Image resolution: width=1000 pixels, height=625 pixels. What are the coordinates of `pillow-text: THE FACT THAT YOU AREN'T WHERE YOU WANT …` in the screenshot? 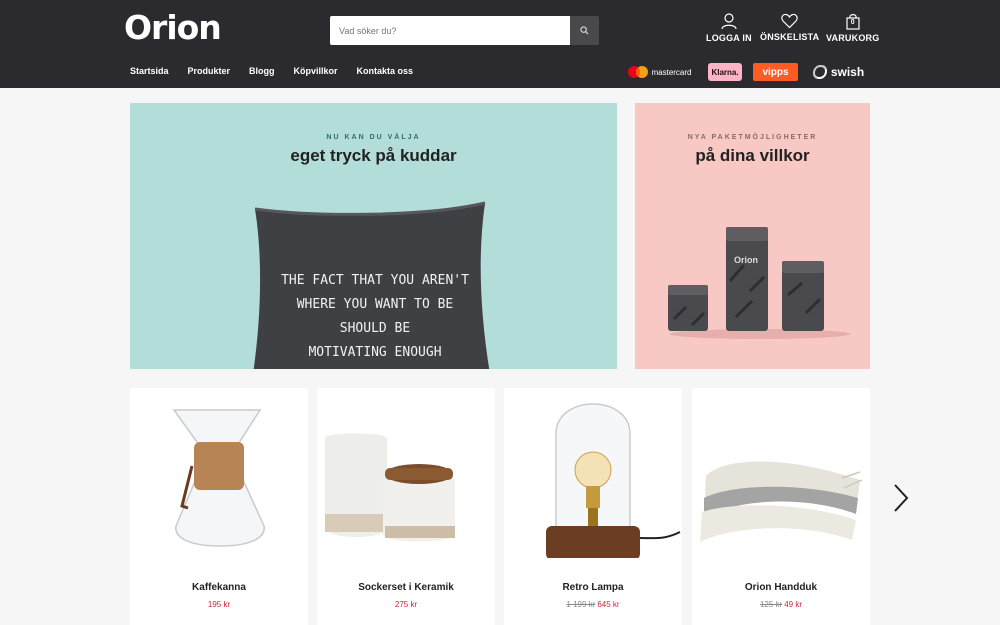 It's located at (375, 317).